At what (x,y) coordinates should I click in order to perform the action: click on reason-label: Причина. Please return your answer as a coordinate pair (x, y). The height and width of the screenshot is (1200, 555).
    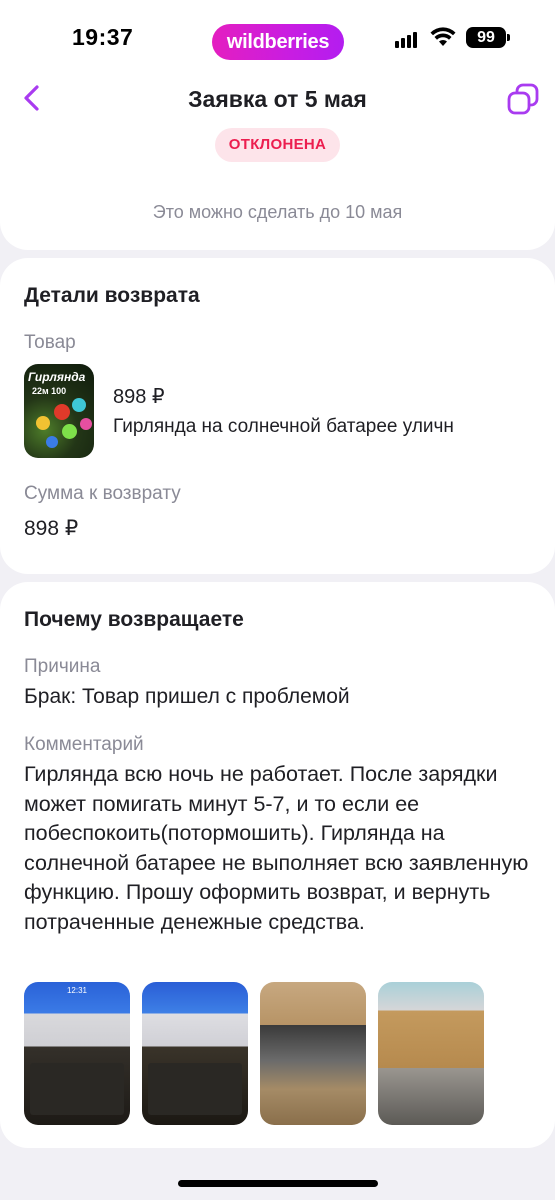
    Looking at the image, I should click on (62, 666).